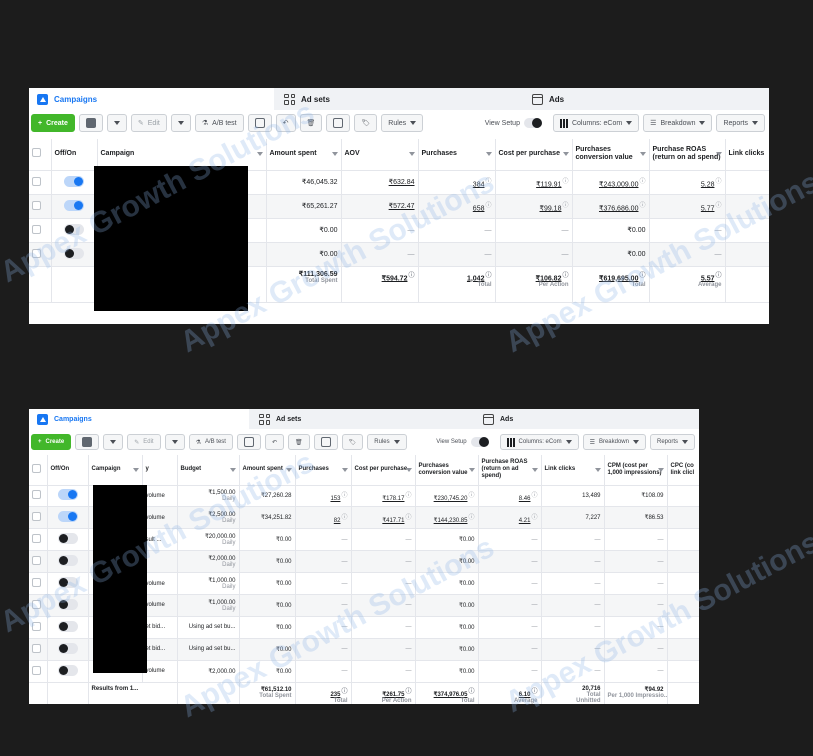 The width and height of the screenshot is (813, 756). What do you see at coordinates (488, 275) in the screenshot?
I see `info-icon: ⓘ` at bounding box center [488, 275].